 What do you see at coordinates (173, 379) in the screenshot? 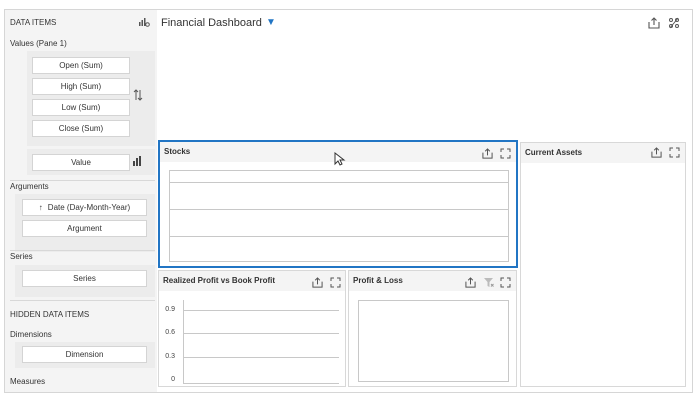
I see `y-tick-label: 0` at bounding box center [173, 379].